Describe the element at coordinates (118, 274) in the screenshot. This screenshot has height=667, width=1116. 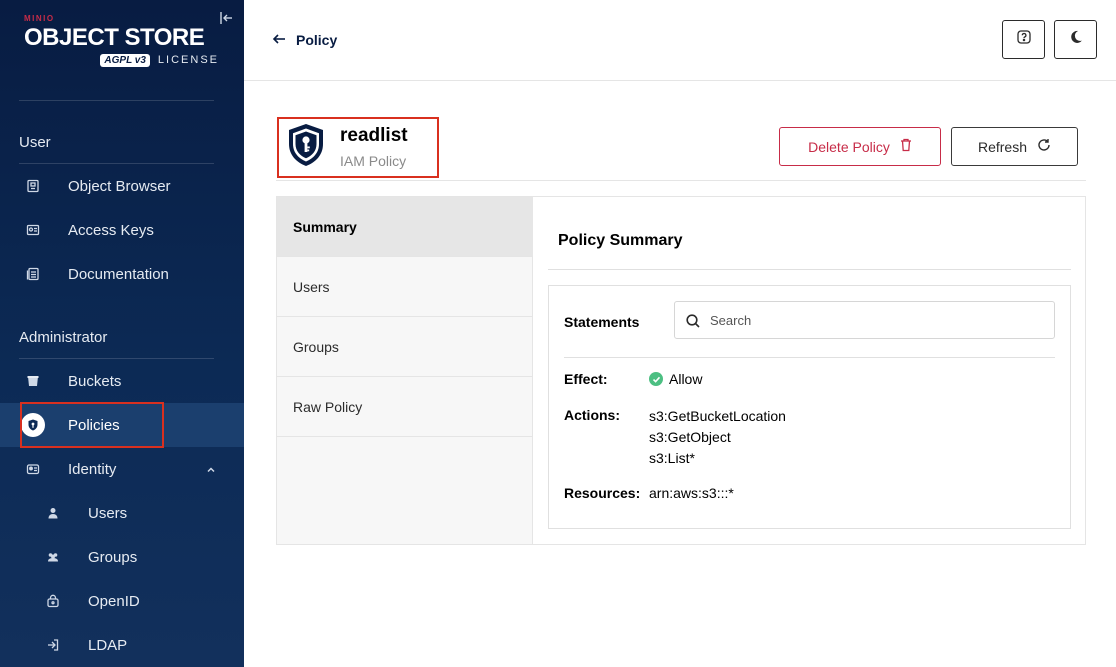
I see `sidebar-item-label: Documentation` at that location.